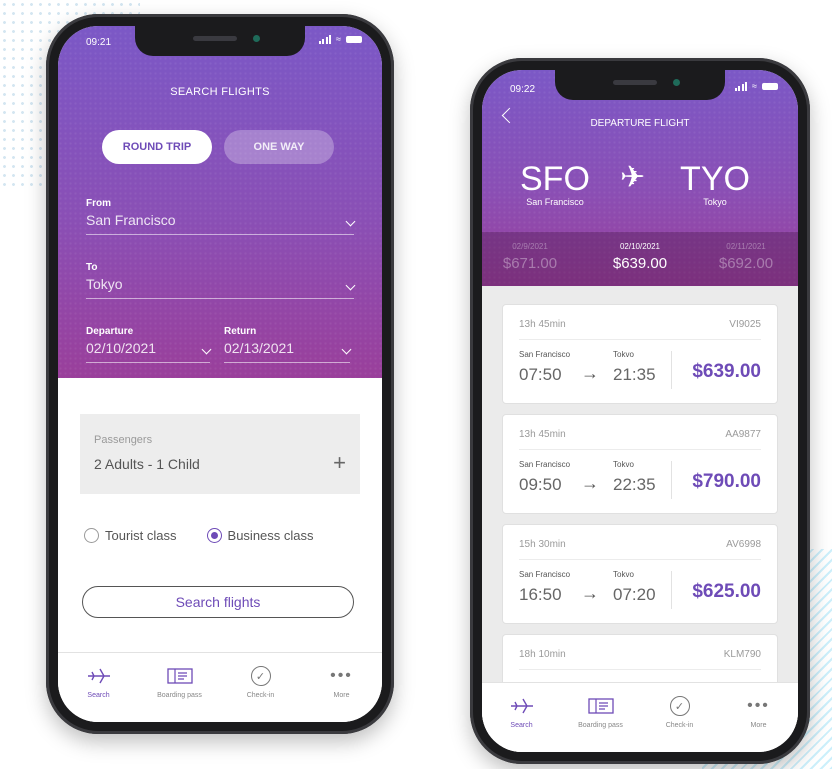 This screenshot has width=832, height=769. Describe the element at coordinates (523, 89) in the screenshot. I see `status-time: 09:22` at that location.